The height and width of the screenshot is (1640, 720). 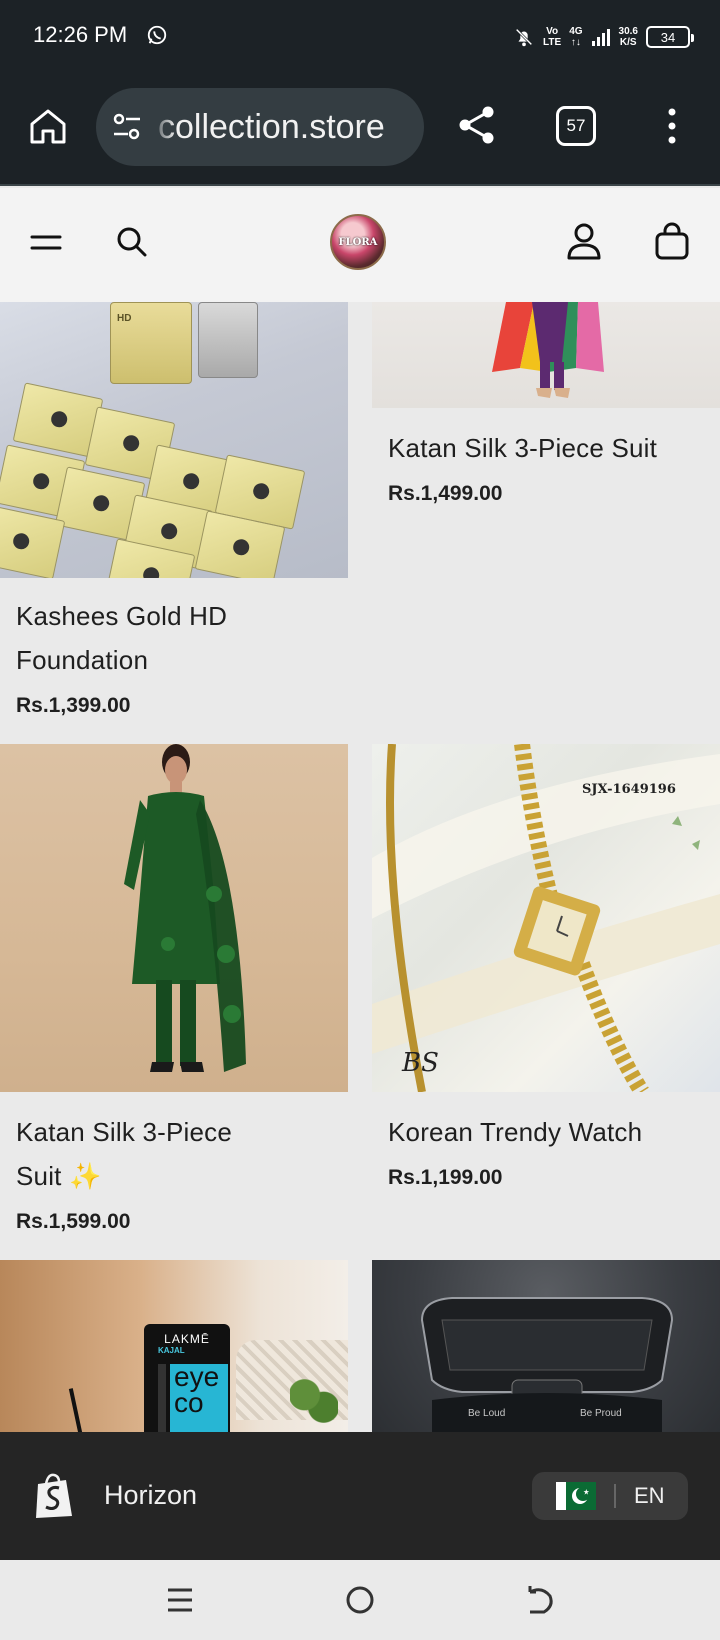 I want to click on more-menu-icon, so click(x=672, y=126).